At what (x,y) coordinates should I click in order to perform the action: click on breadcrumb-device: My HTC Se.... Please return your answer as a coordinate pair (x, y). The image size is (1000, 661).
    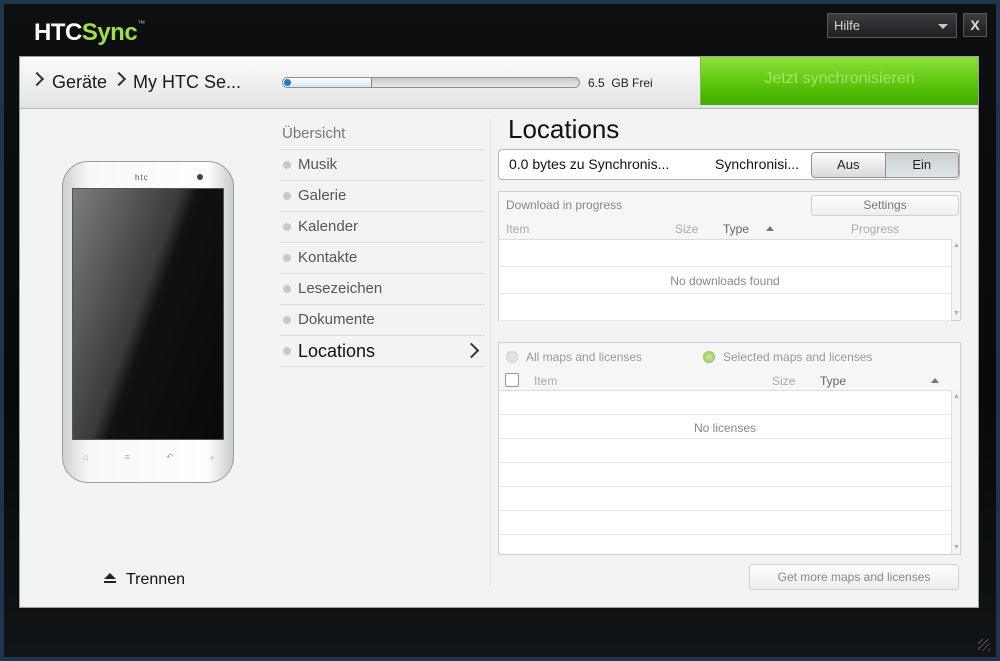
    Looking at the image, I should click on (187, 82).